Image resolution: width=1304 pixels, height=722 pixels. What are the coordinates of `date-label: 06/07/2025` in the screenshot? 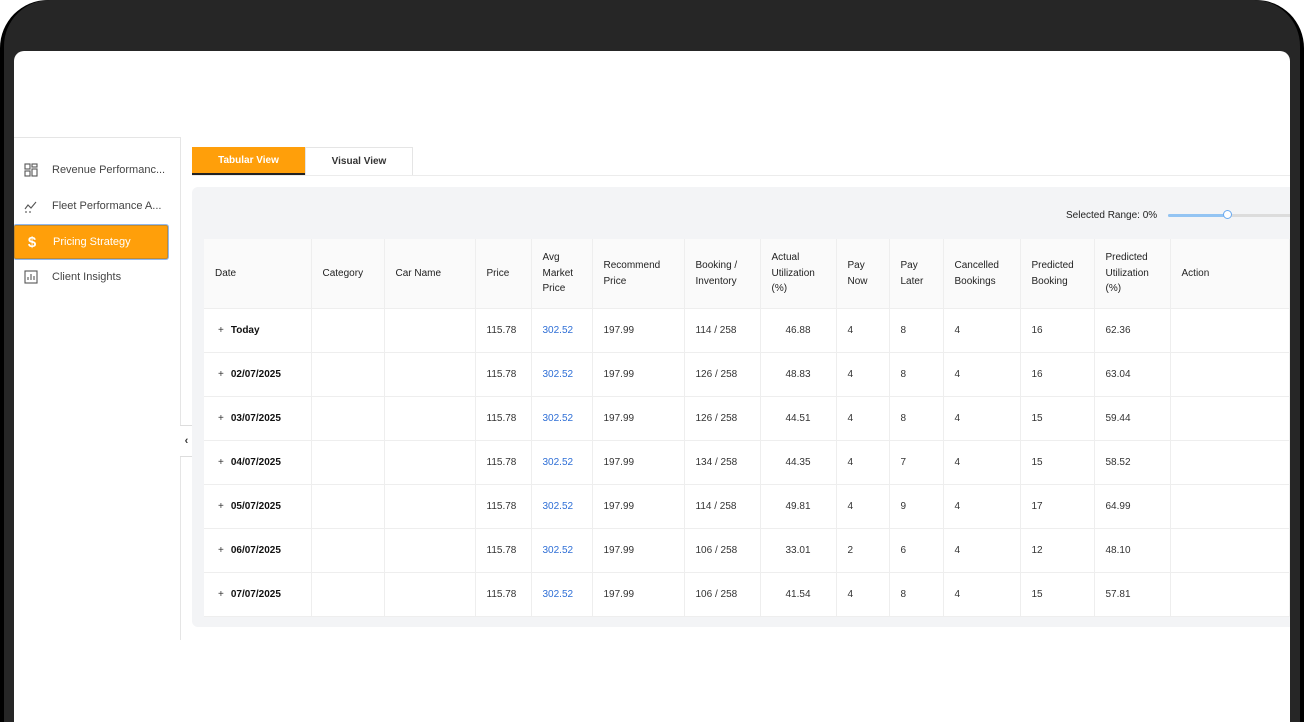 It's located at (255, 550).